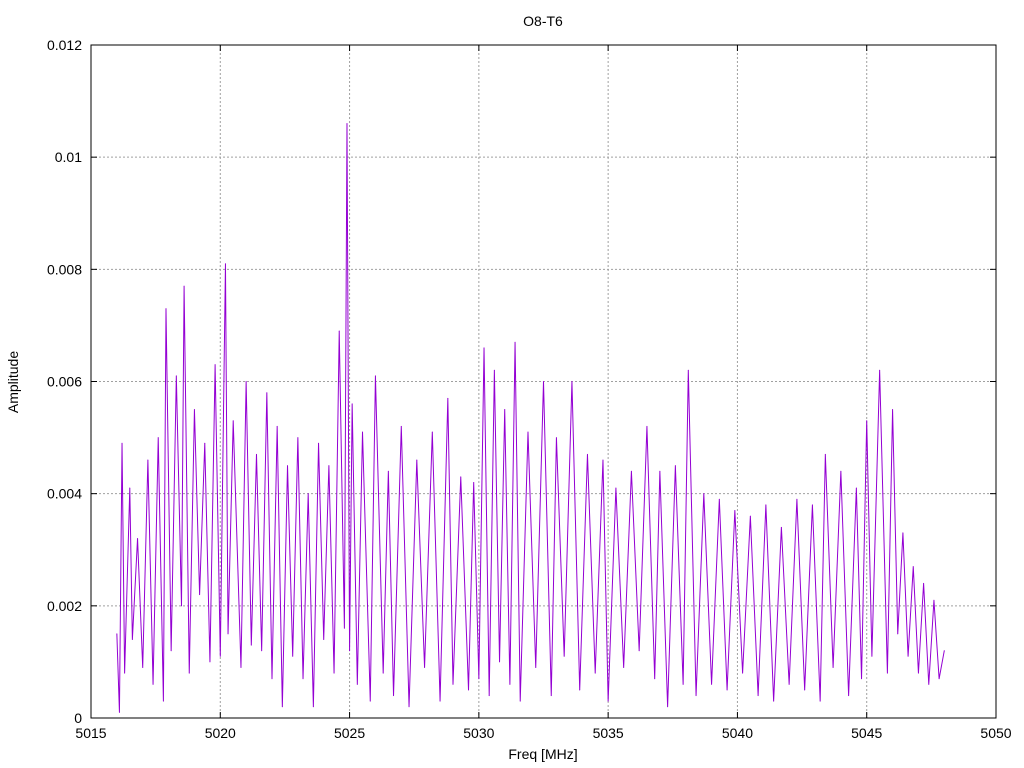 The image size is (1024, 768). I want to click on y-tick-label: 0.006, so click(64, 382).